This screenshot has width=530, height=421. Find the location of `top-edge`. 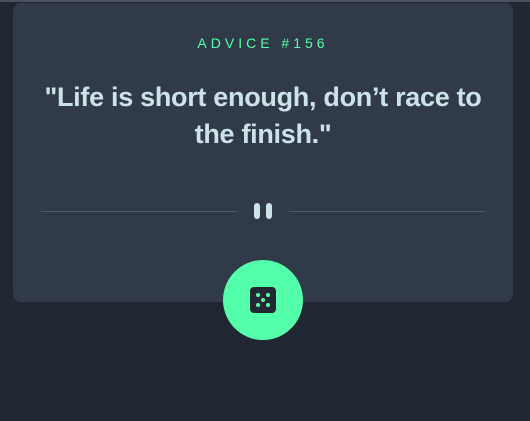

top-edge is located at coordinates (265, 1).